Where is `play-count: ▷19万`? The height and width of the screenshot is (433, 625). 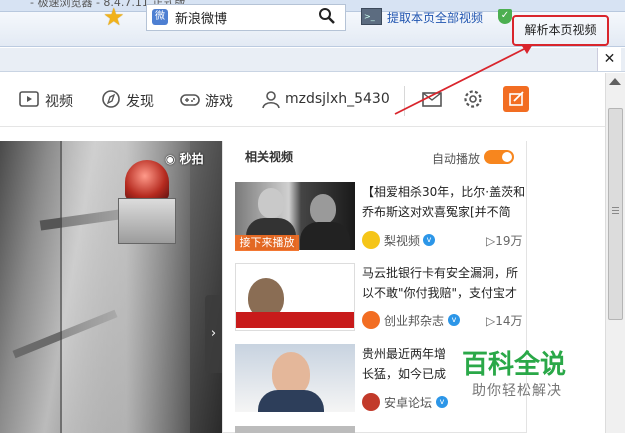 play-count: ▷19万 is located at coordinates (504, 241).